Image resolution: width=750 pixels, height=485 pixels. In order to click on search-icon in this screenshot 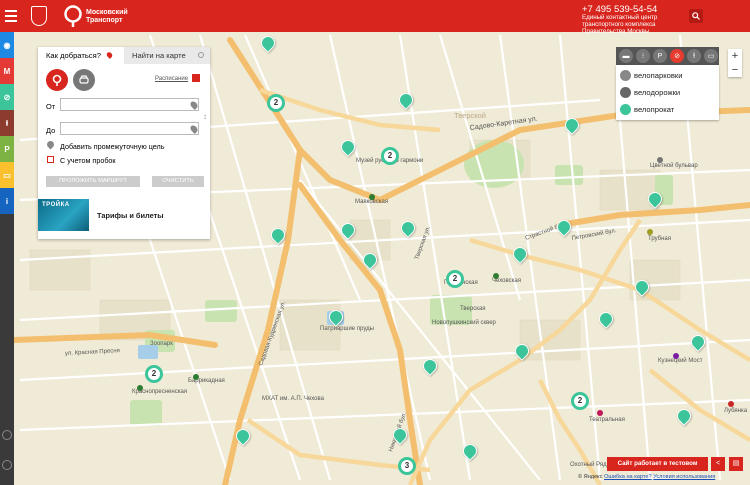, I will do `click(696, 16)`.